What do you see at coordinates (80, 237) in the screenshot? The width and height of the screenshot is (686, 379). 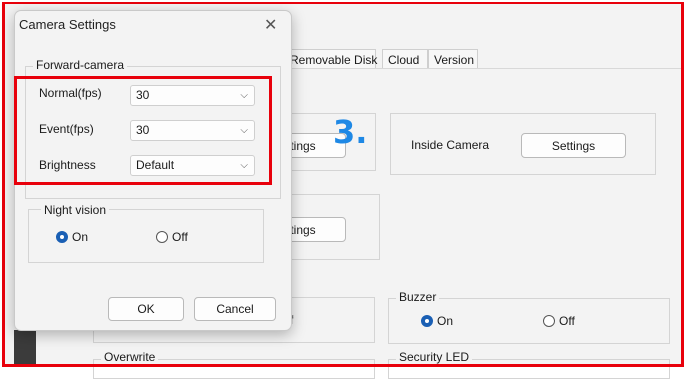 I see `night-vision-on-label: On` at bounding box center [80, 237].